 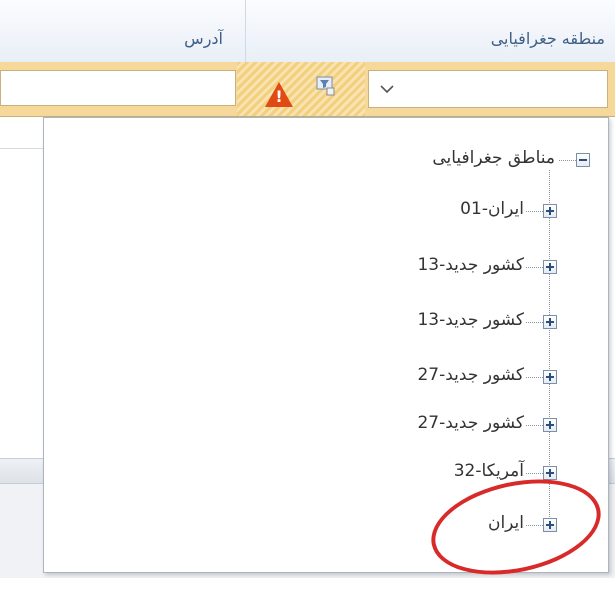 I want to click on tree-root-label: مناطق جغرافیایی, so click(x=493, y=158).